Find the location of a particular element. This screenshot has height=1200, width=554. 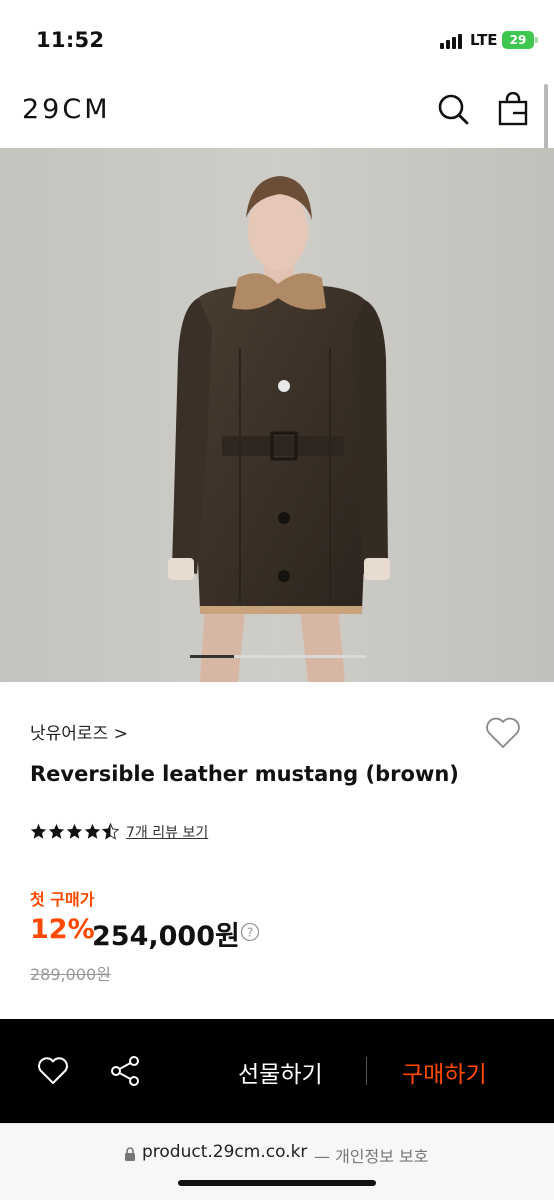

lock-icon is located at coordinates (130, 1154).